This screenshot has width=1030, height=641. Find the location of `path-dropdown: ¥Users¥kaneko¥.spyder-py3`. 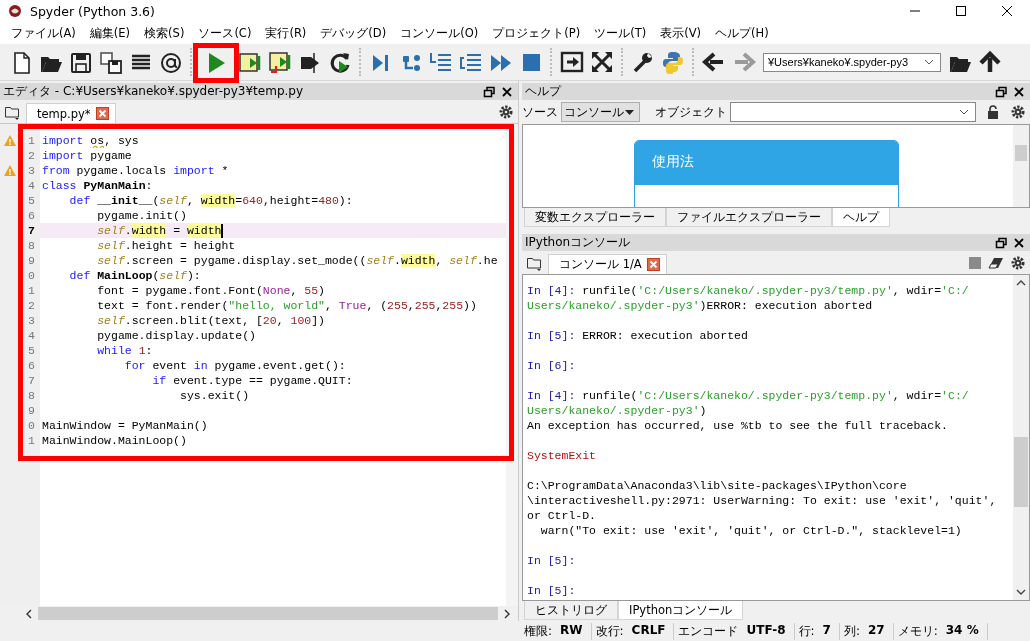

path-dropdown: ¥Users¥kaneko¥.spyder-py3 is located at coordinates (852, 62).